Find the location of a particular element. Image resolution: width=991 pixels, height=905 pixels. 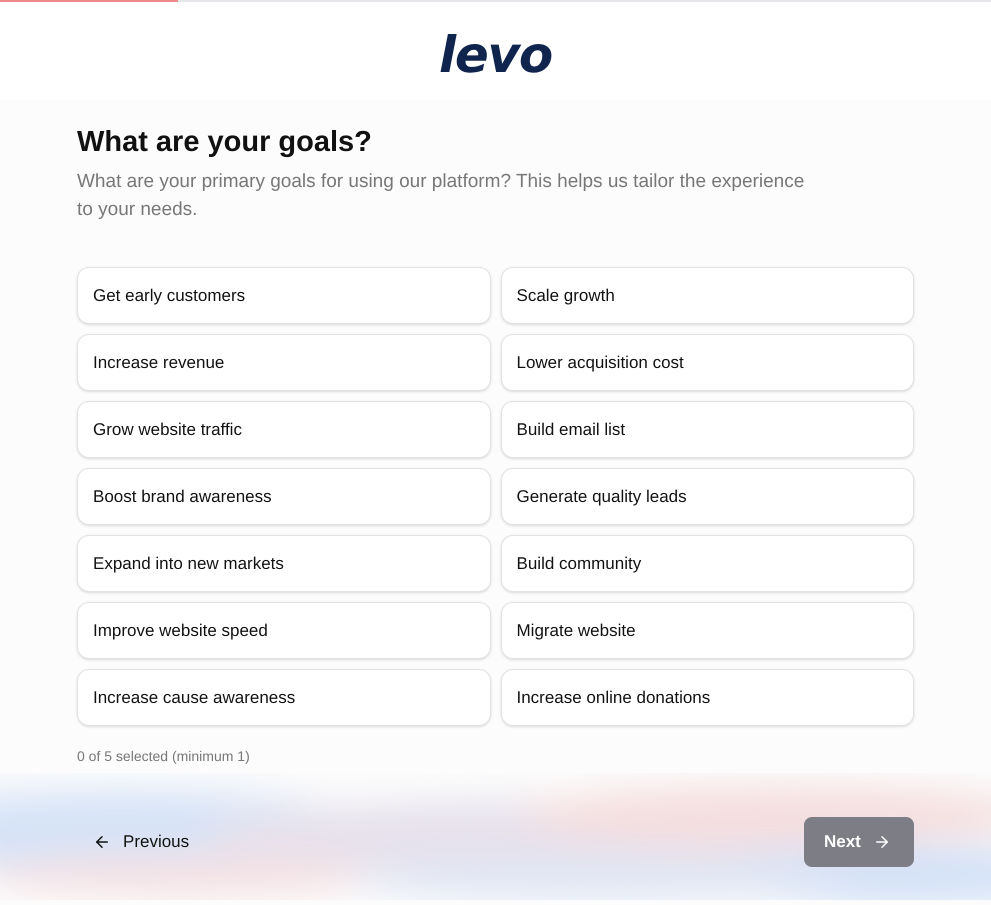

page-subtitle: What are your primary goals for using our platform? This helps us tailor the experience to your needs. is located at coordinates (441, 196).